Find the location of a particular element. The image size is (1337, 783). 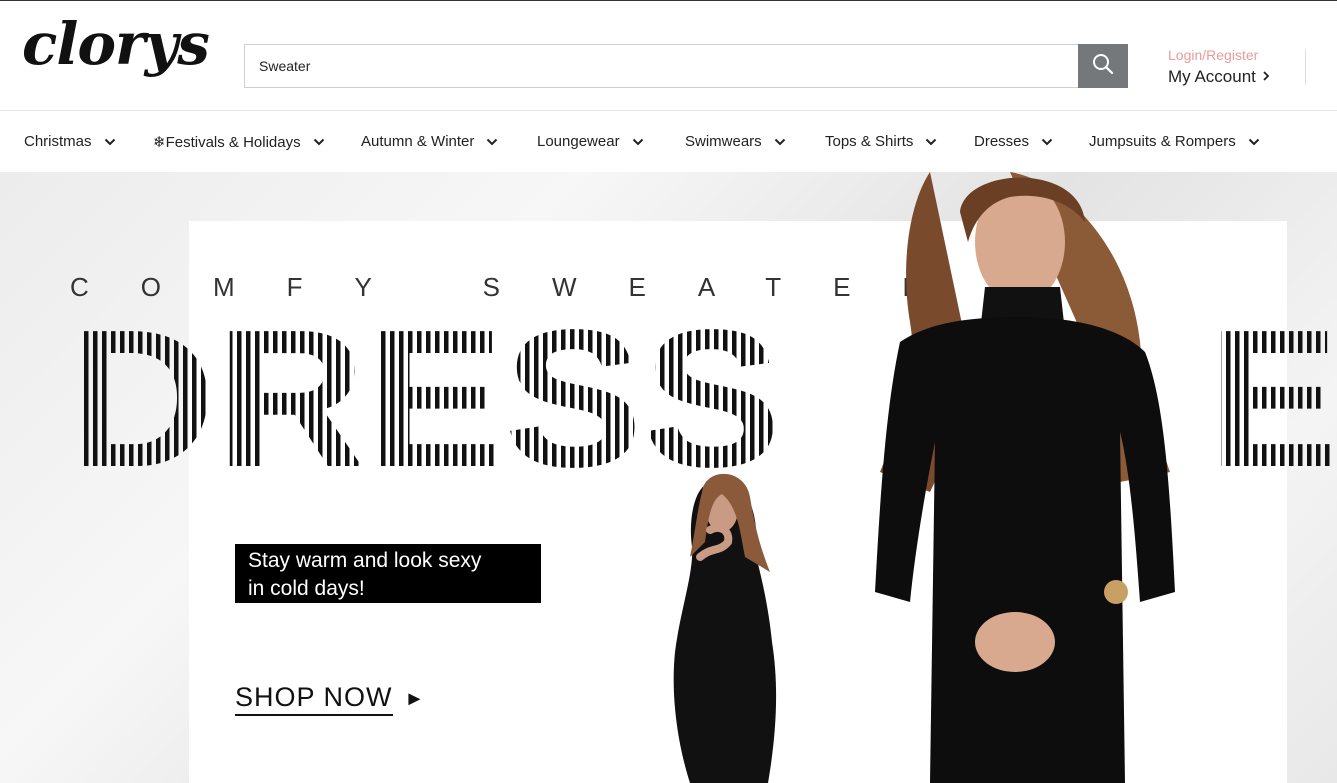

nav-item-autumn-winter: Autumn & Winter is located at coordinates (429, 141).